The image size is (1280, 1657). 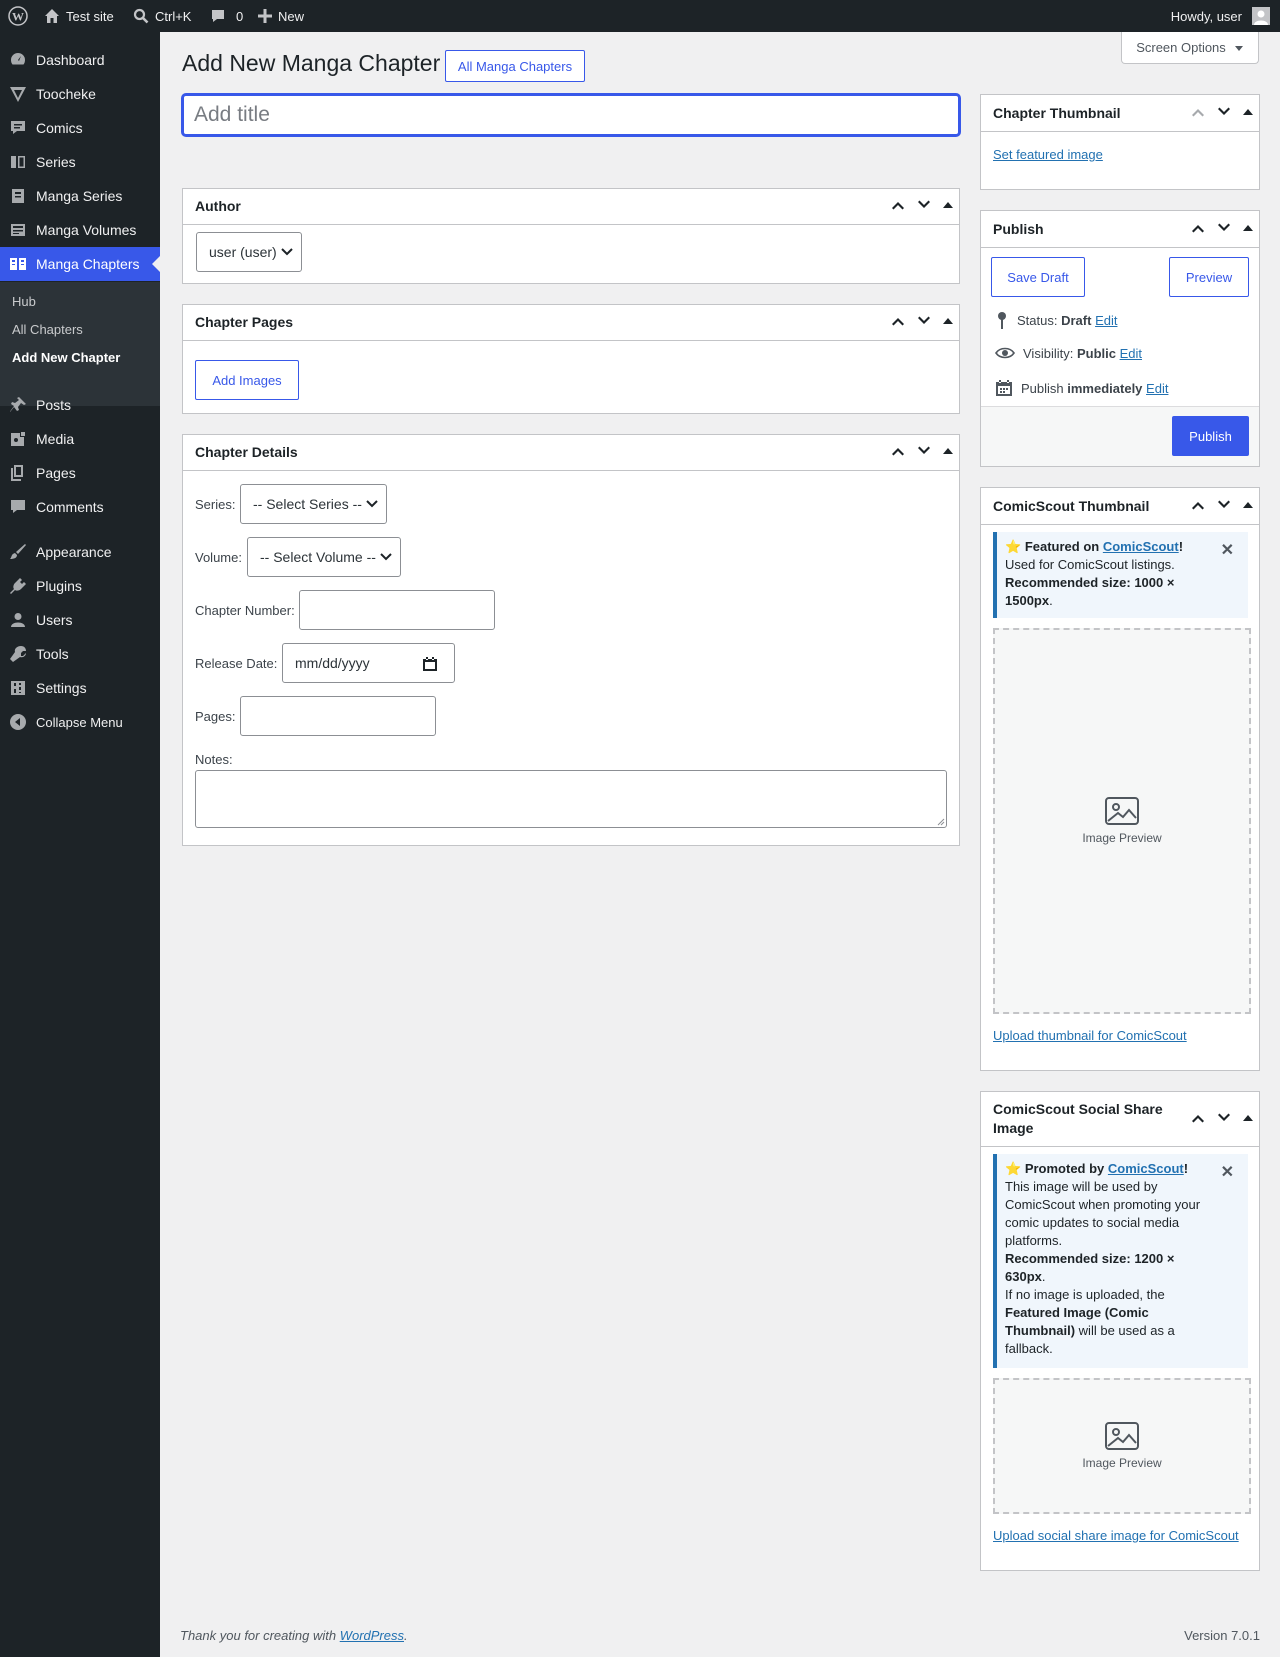 What do you see at coordinates (80, 722) in the screenshot?
I see `sidebar-collapse-menu: Collapse Menu` at bounding box center [80, 722].